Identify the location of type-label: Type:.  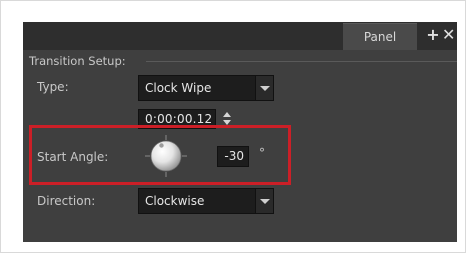
(53, 87).